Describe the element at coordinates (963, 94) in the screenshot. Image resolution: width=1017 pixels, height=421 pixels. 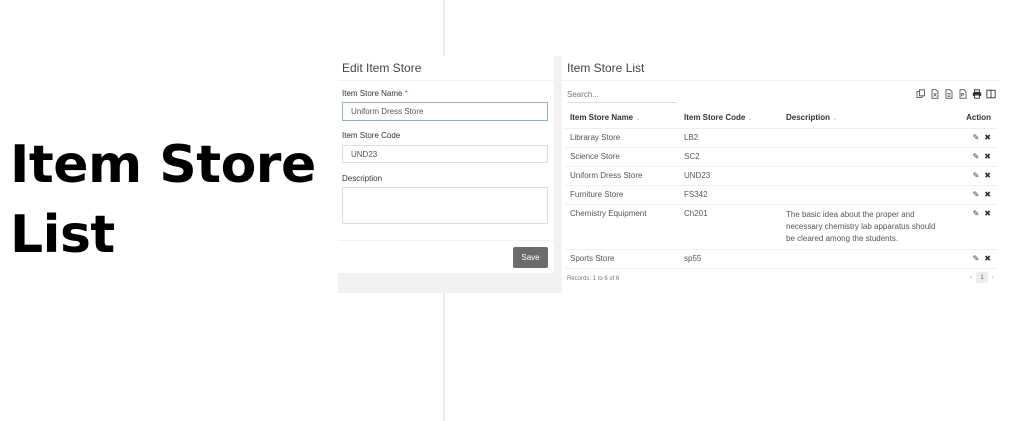
I see `pdf-icon` at that location.